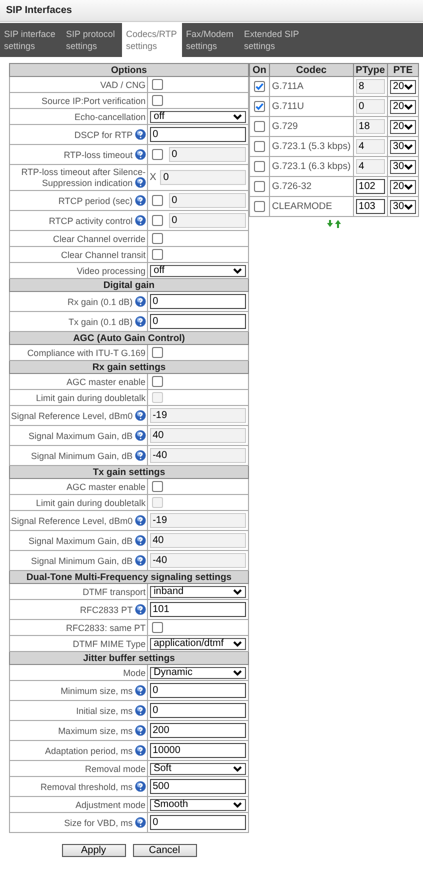 The image size is (423, 886). I want to click on field-label: Clear Channel override, so click(79, 238).